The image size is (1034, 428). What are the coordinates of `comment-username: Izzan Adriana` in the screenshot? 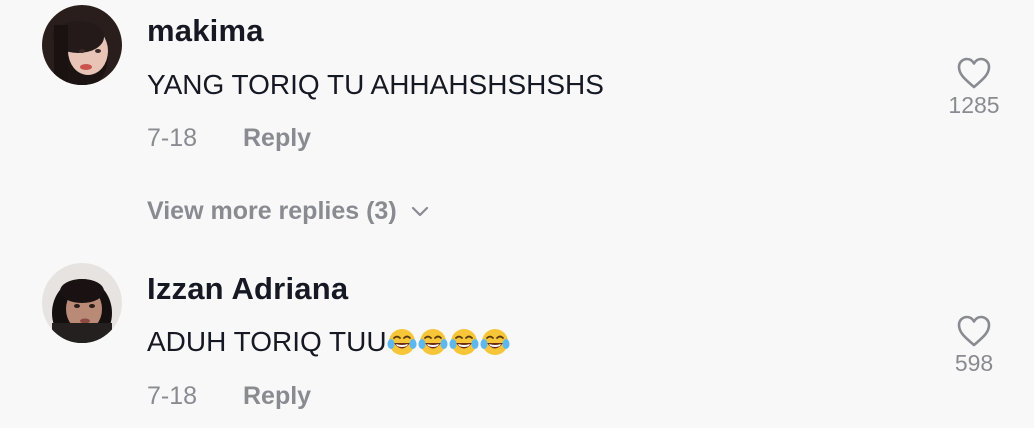 It's located at (247, 289).